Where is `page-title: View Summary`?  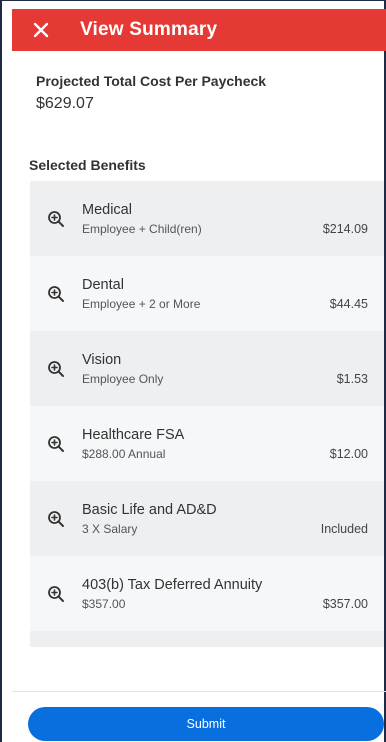 page-title: View Summary is located at coordinates (149, 29).